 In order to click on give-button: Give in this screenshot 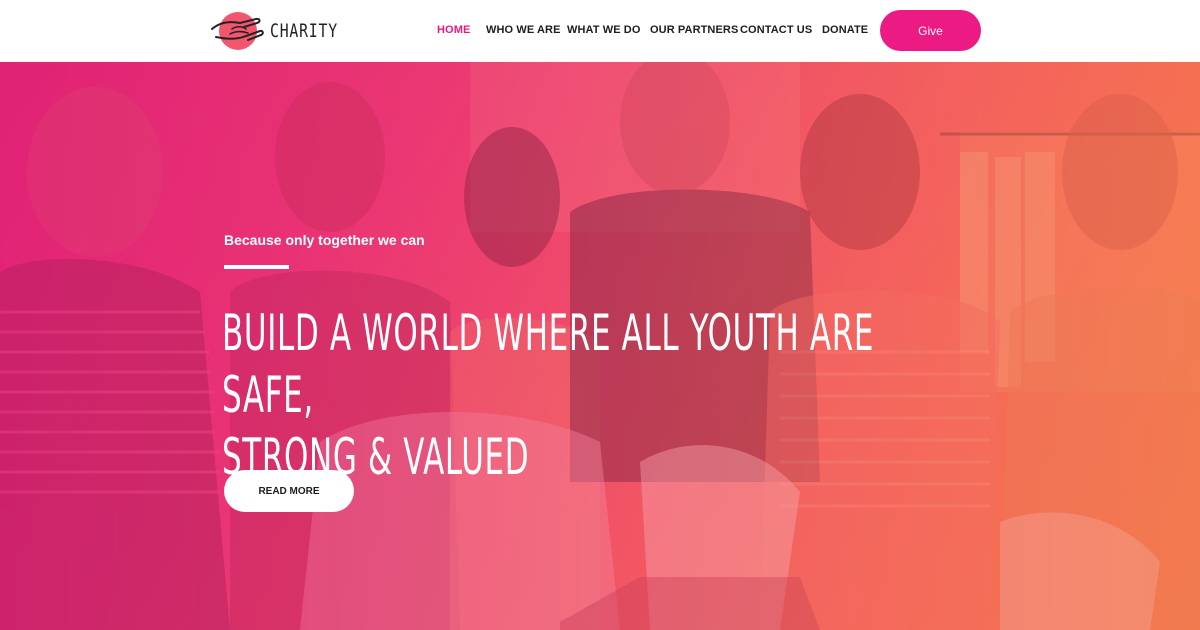, I will do `click(930, 30)`.